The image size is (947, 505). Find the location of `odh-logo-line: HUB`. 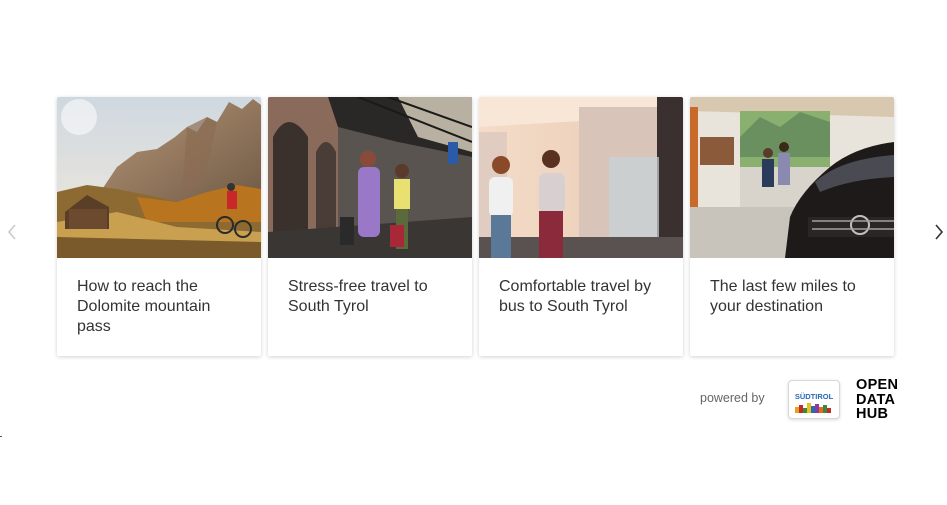

odh-logo-line: HUB is located at coordinates (872, 414).